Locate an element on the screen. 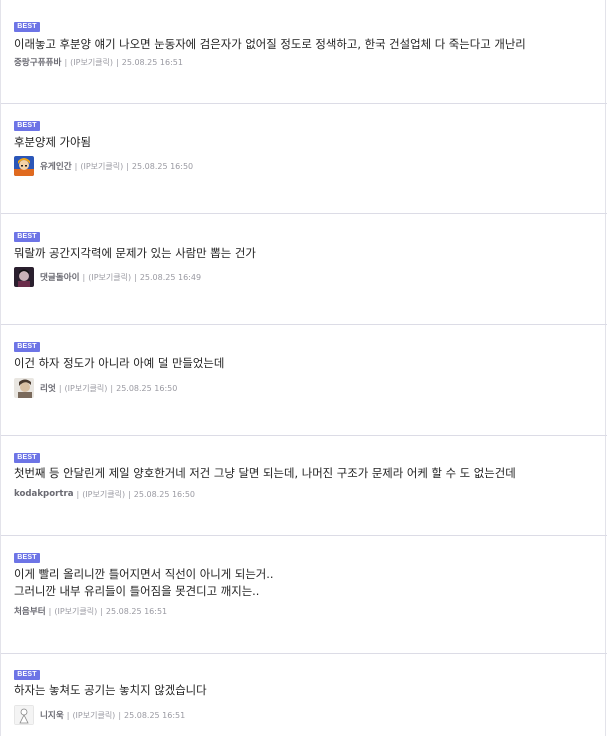  comment-meta: 중랑구퓨퓨바 | (IP보기클릭) | 25.08.25 16:51 is located at coordinates (98, 62).